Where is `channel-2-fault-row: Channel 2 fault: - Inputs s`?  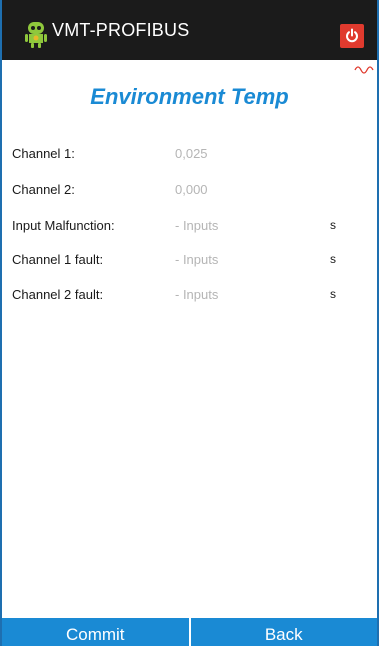
channel-2-fault-row: Channel 2 fault: - Inputs s is located at coordinates (192, 297).